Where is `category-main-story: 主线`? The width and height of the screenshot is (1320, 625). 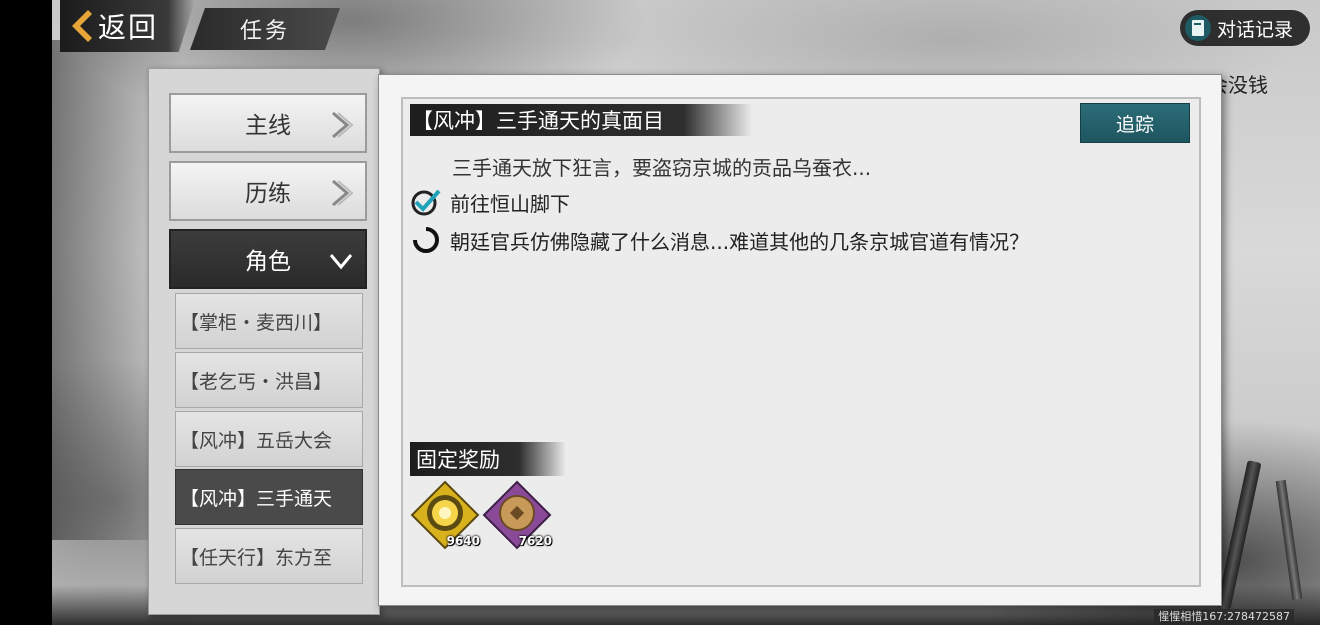 category-main-story: 主线 is located at coordinates (268, 123).